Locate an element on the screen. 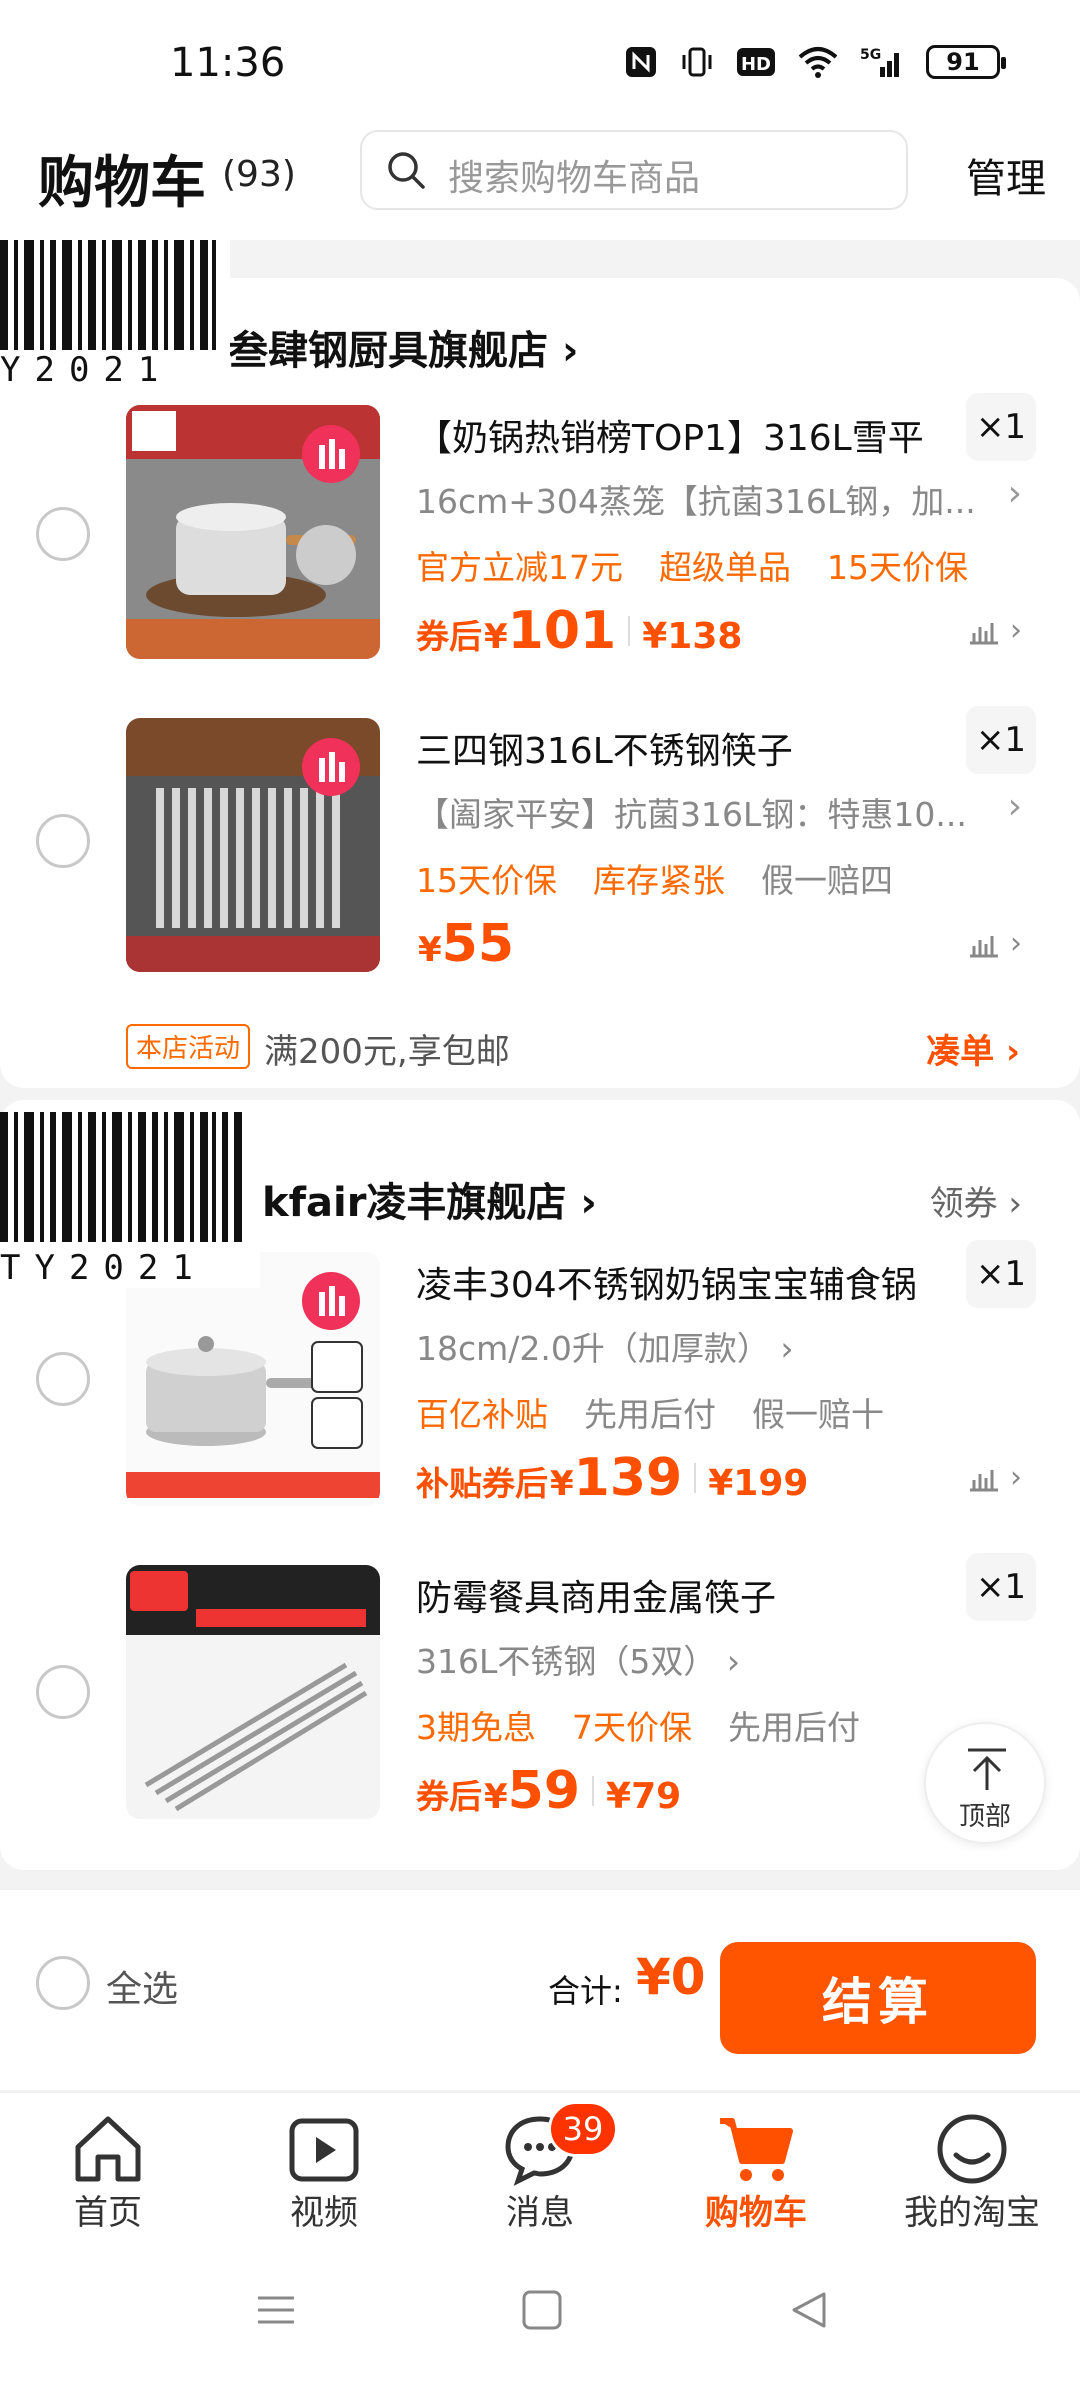  barcode-overlay: Y2021 is located at coordinates (115, 315).